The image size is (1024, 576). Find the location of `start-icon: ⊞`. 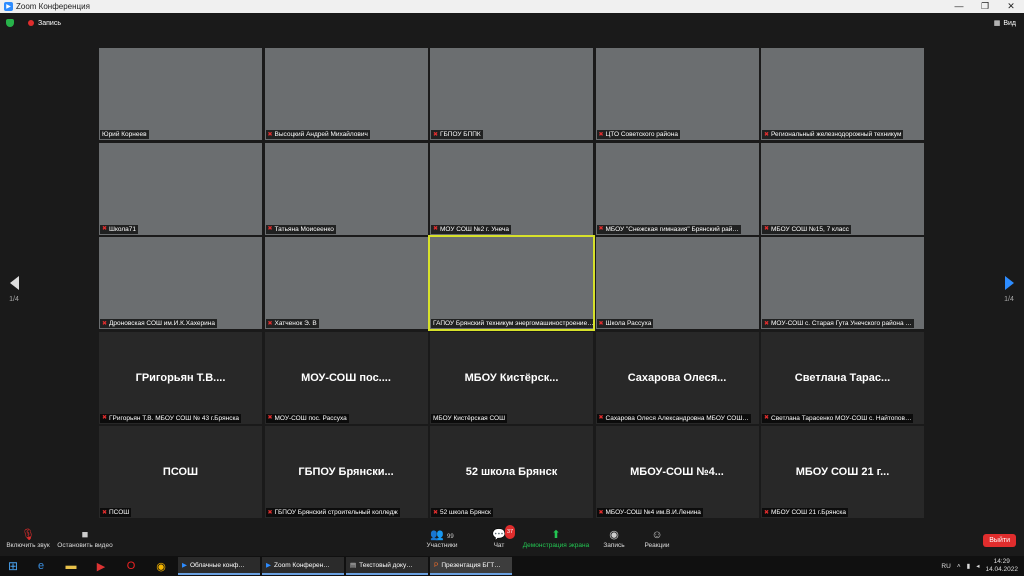

start-icon: ⊞ is located at coordinates (13, 566).